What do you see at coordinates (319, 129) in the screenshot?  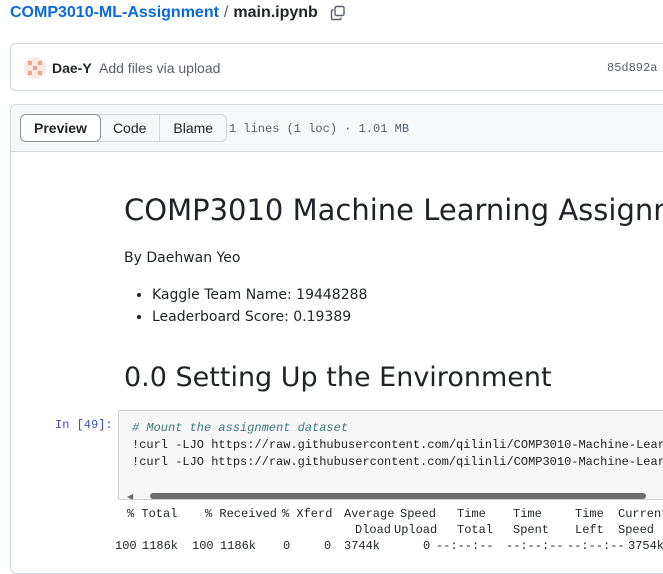 I see `file-info: 1 lines (1 loc) · 1.01 MB` at bounding box center [319, 129].